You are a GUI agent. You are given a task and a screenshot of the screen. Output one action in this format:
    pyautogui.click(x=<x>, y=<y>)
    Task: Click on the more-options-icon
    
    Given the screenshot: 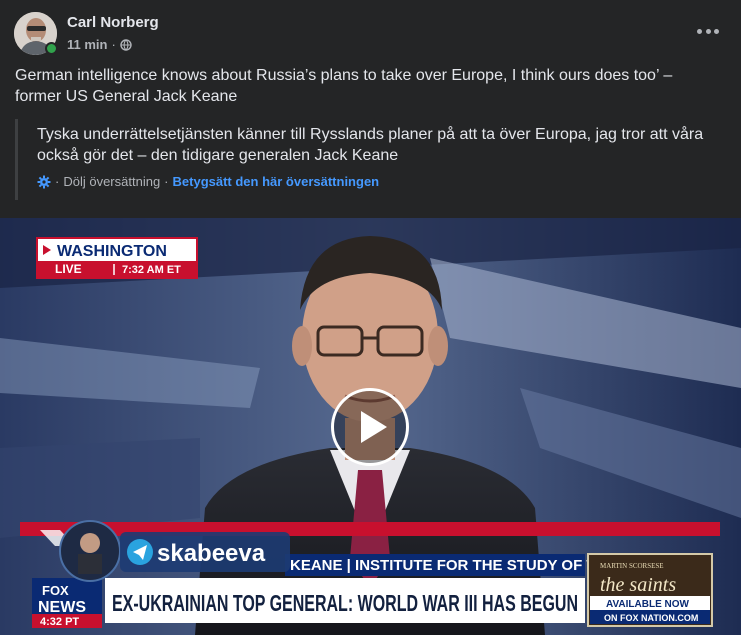 What is the action you would take?
    pyautogui.click(x=708, y=31)
    